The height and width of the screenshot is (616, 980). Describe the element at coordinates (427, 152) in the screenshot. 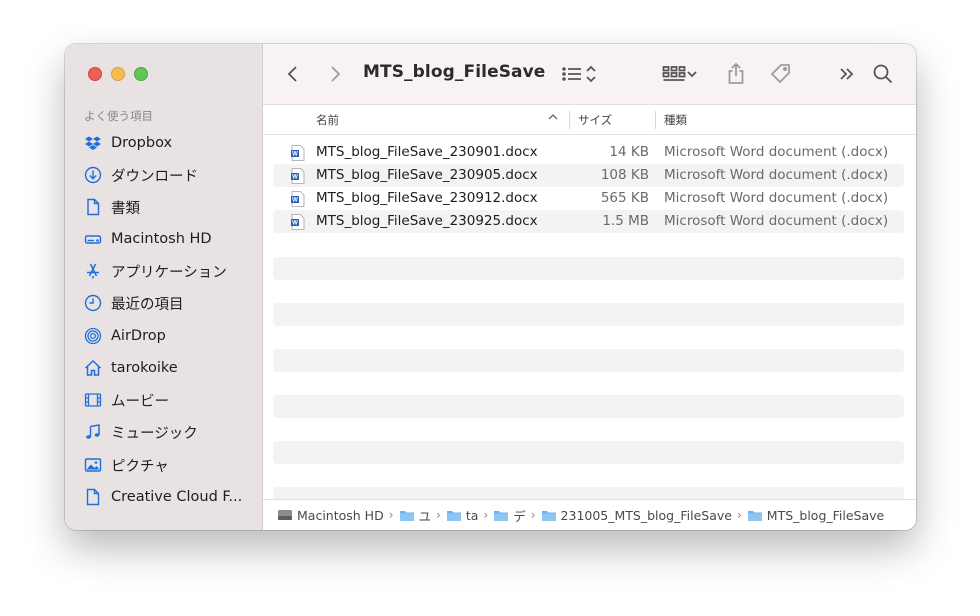

I see `file-name: MTS_blog_FileSave_230901.docx` at that location.